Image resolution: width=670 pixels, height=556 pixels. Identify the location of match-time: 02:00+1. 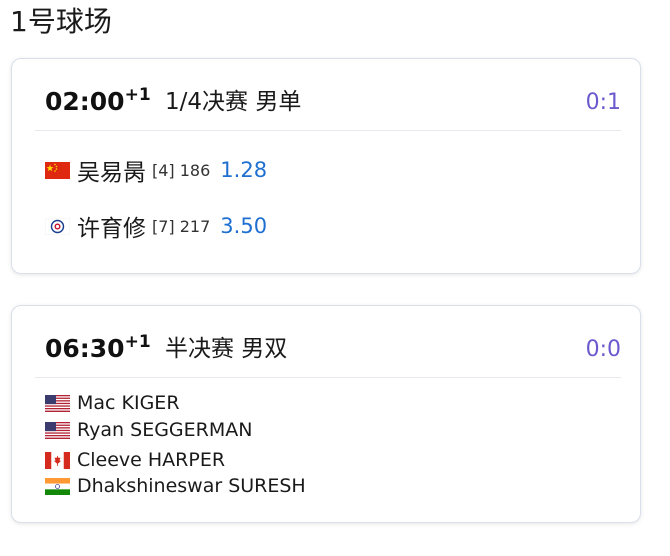
(98, 102).